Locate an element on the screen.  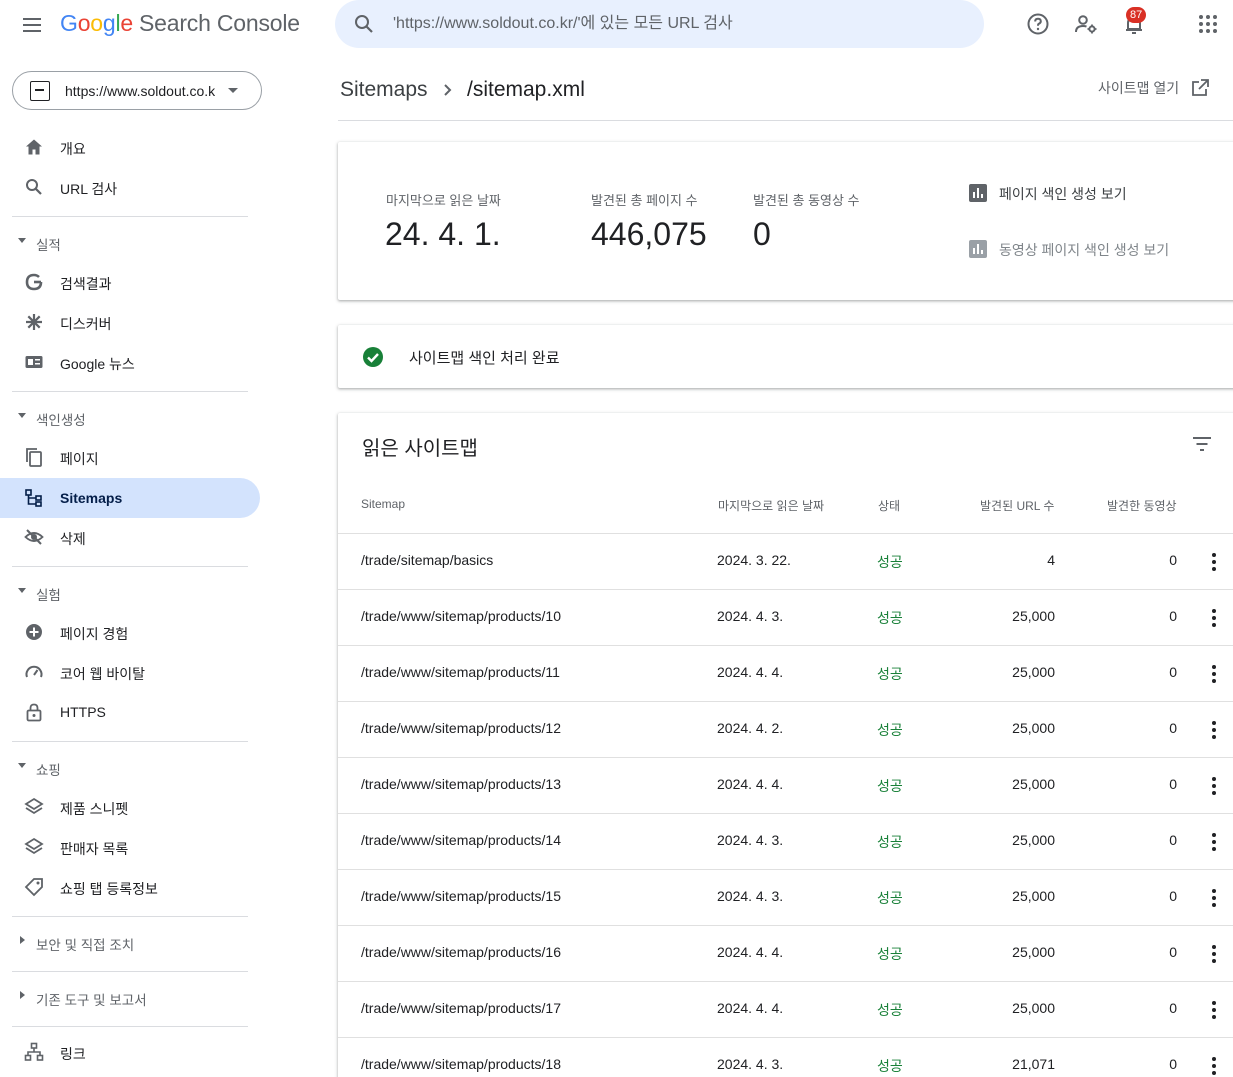
sidebar-item-https: HTTPS is located at coordinates (130, 712).